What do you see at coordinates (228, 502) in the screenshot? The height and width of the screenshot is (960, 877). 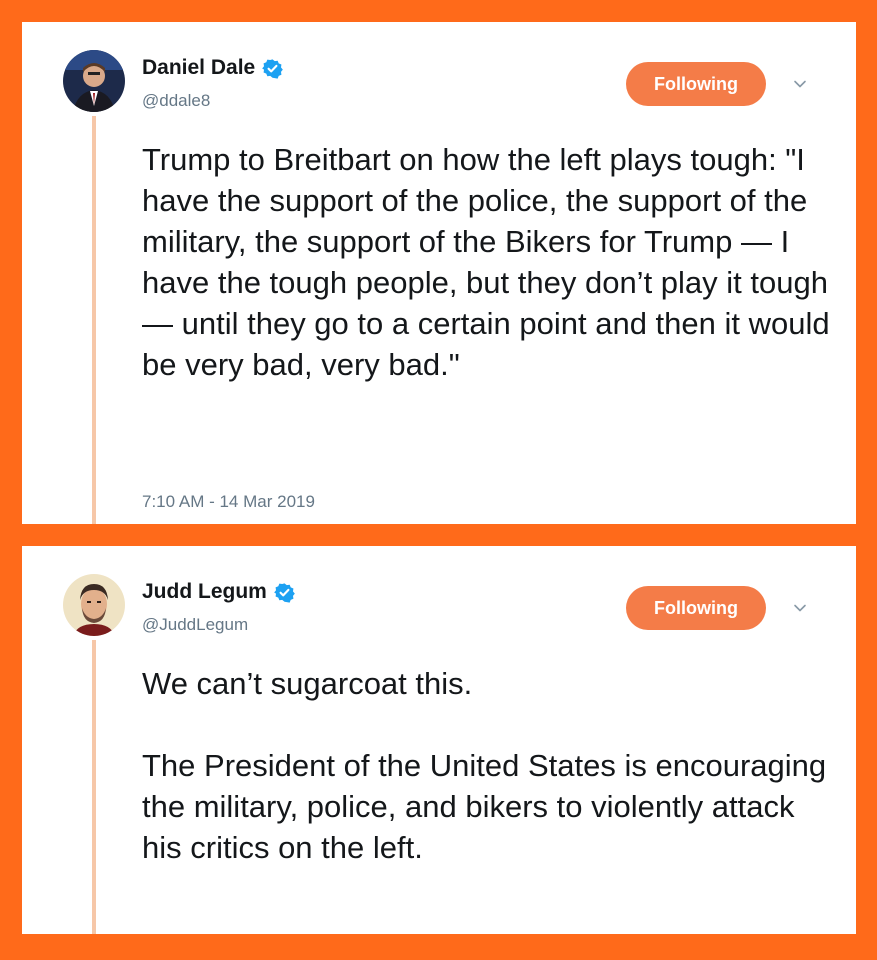 I see `tweet-timestamp: 7:10 AM - 14 Mar 2019` at bounding box center [228, 502].